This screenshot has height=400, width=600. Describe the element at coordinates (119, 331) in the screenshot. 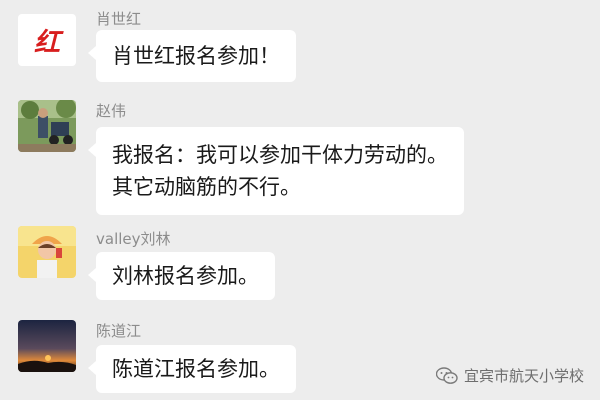

I see `sender-name: 陈道江` at that location.